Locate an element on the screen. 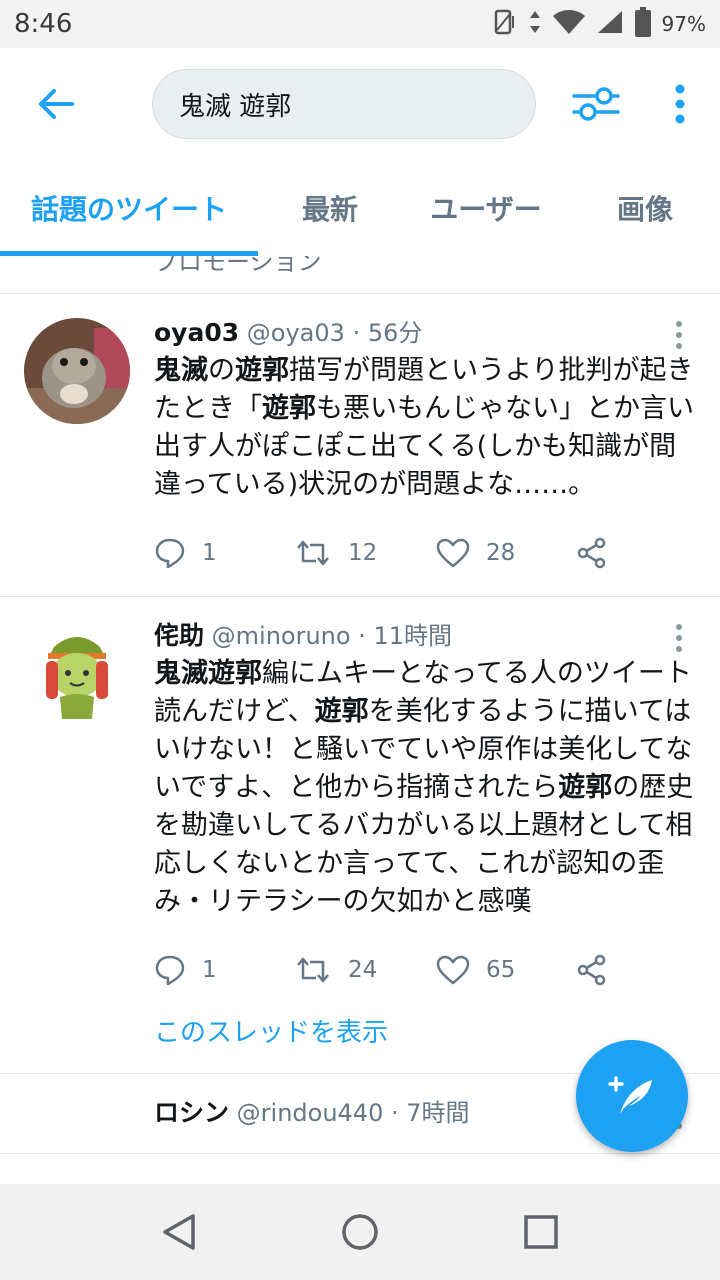  promoted-tweet-cutoff: プロモーション is located at coordinates (360, 275).